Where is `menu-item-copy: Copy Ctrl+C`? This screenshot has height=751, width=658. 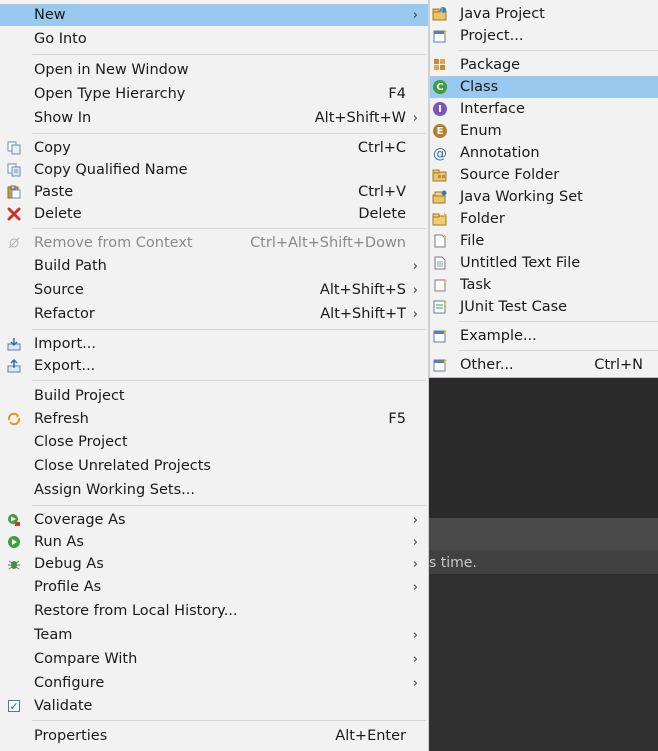
menu-item-copy: Copy Ctrl+C is located at coordinates (214, 148).